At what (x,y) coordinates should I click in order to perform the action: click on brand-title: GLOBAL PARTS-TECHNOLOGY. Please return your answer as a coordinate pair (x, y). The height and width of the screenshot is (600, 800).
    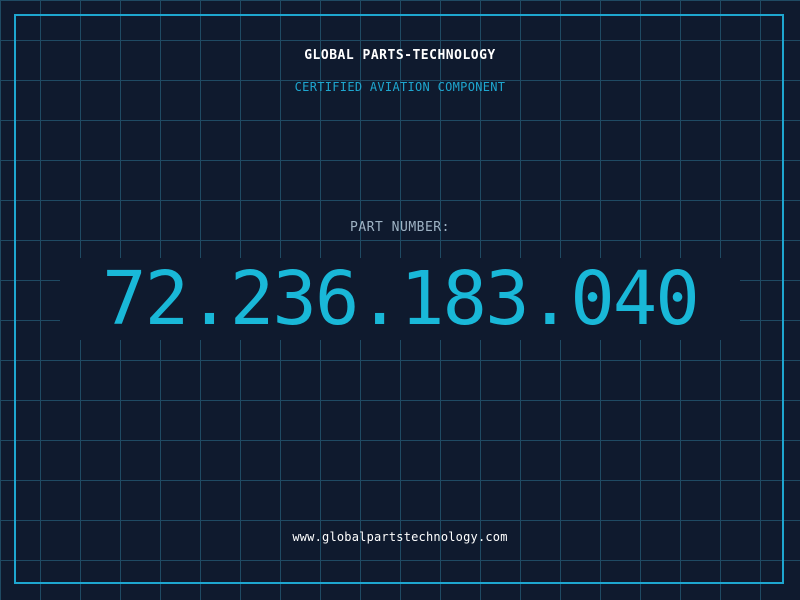
    Looking at the image, I should click on (400, 55).